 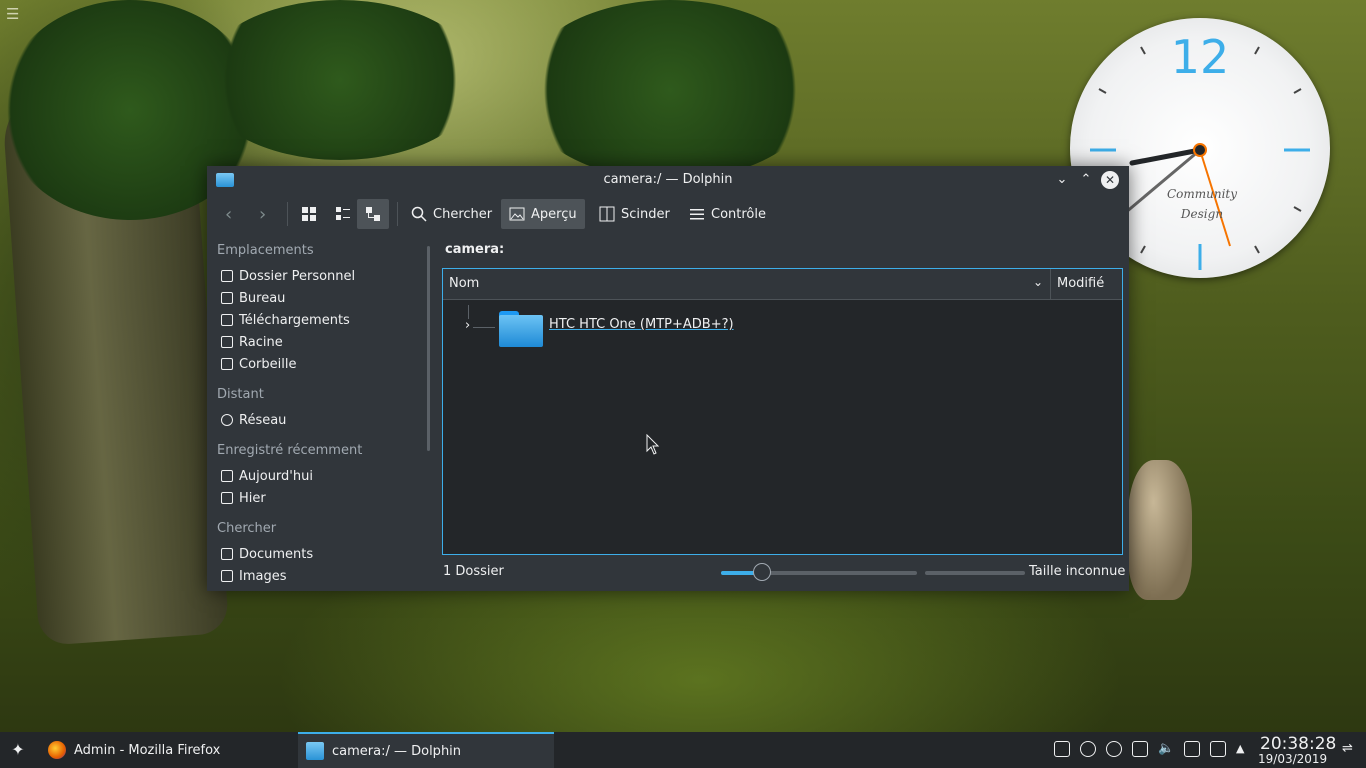 What do you see at coordinates (265, 250) in the screenshot?
I see `places-heading: Emplacements` at bounding box center [265, 250].